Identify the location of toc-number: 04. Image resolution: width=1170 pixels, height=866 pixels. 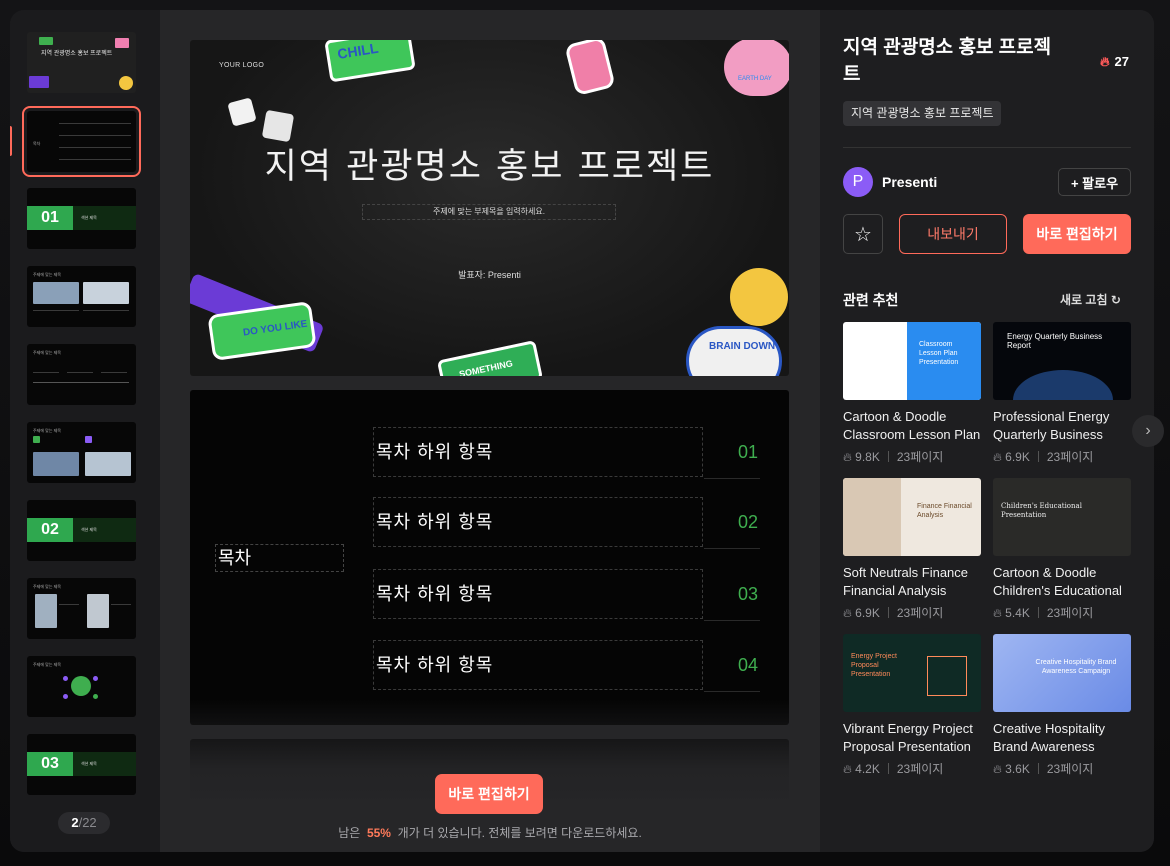
(748, 665).